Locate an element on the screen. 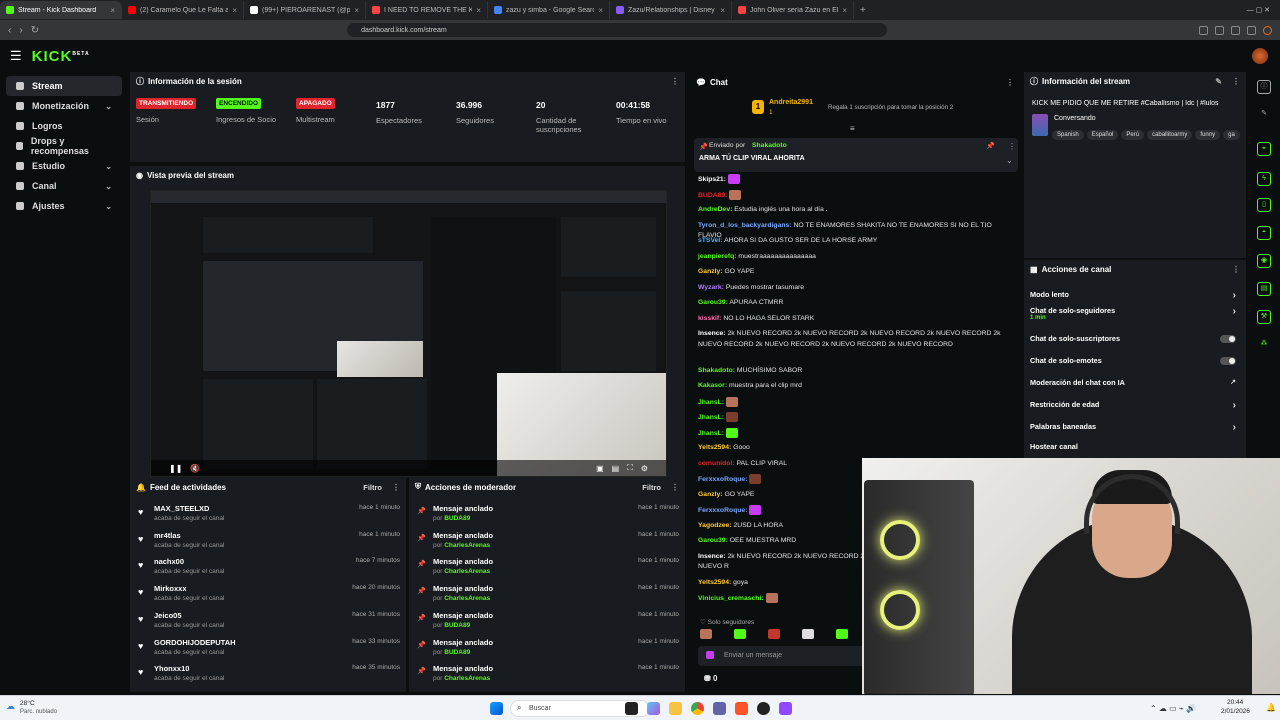 The width and height of the screenshot is (1280, 720). pip-icon: ▣ is located at coordinates (600, 468).